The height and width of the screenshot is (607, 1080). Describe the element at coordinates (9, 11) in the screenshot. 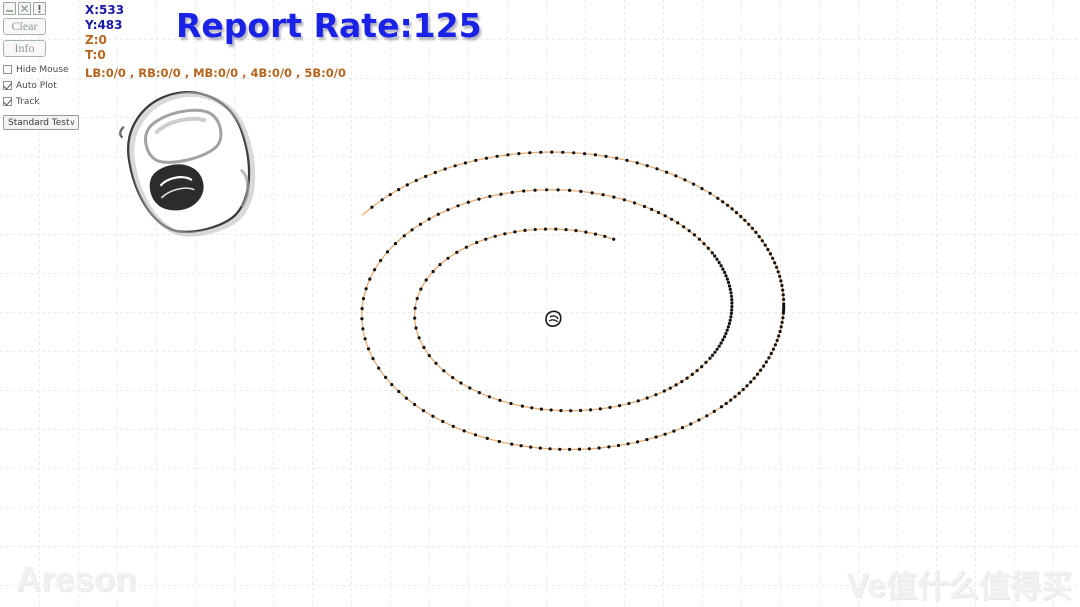

I see `minimize-icon` at that location.